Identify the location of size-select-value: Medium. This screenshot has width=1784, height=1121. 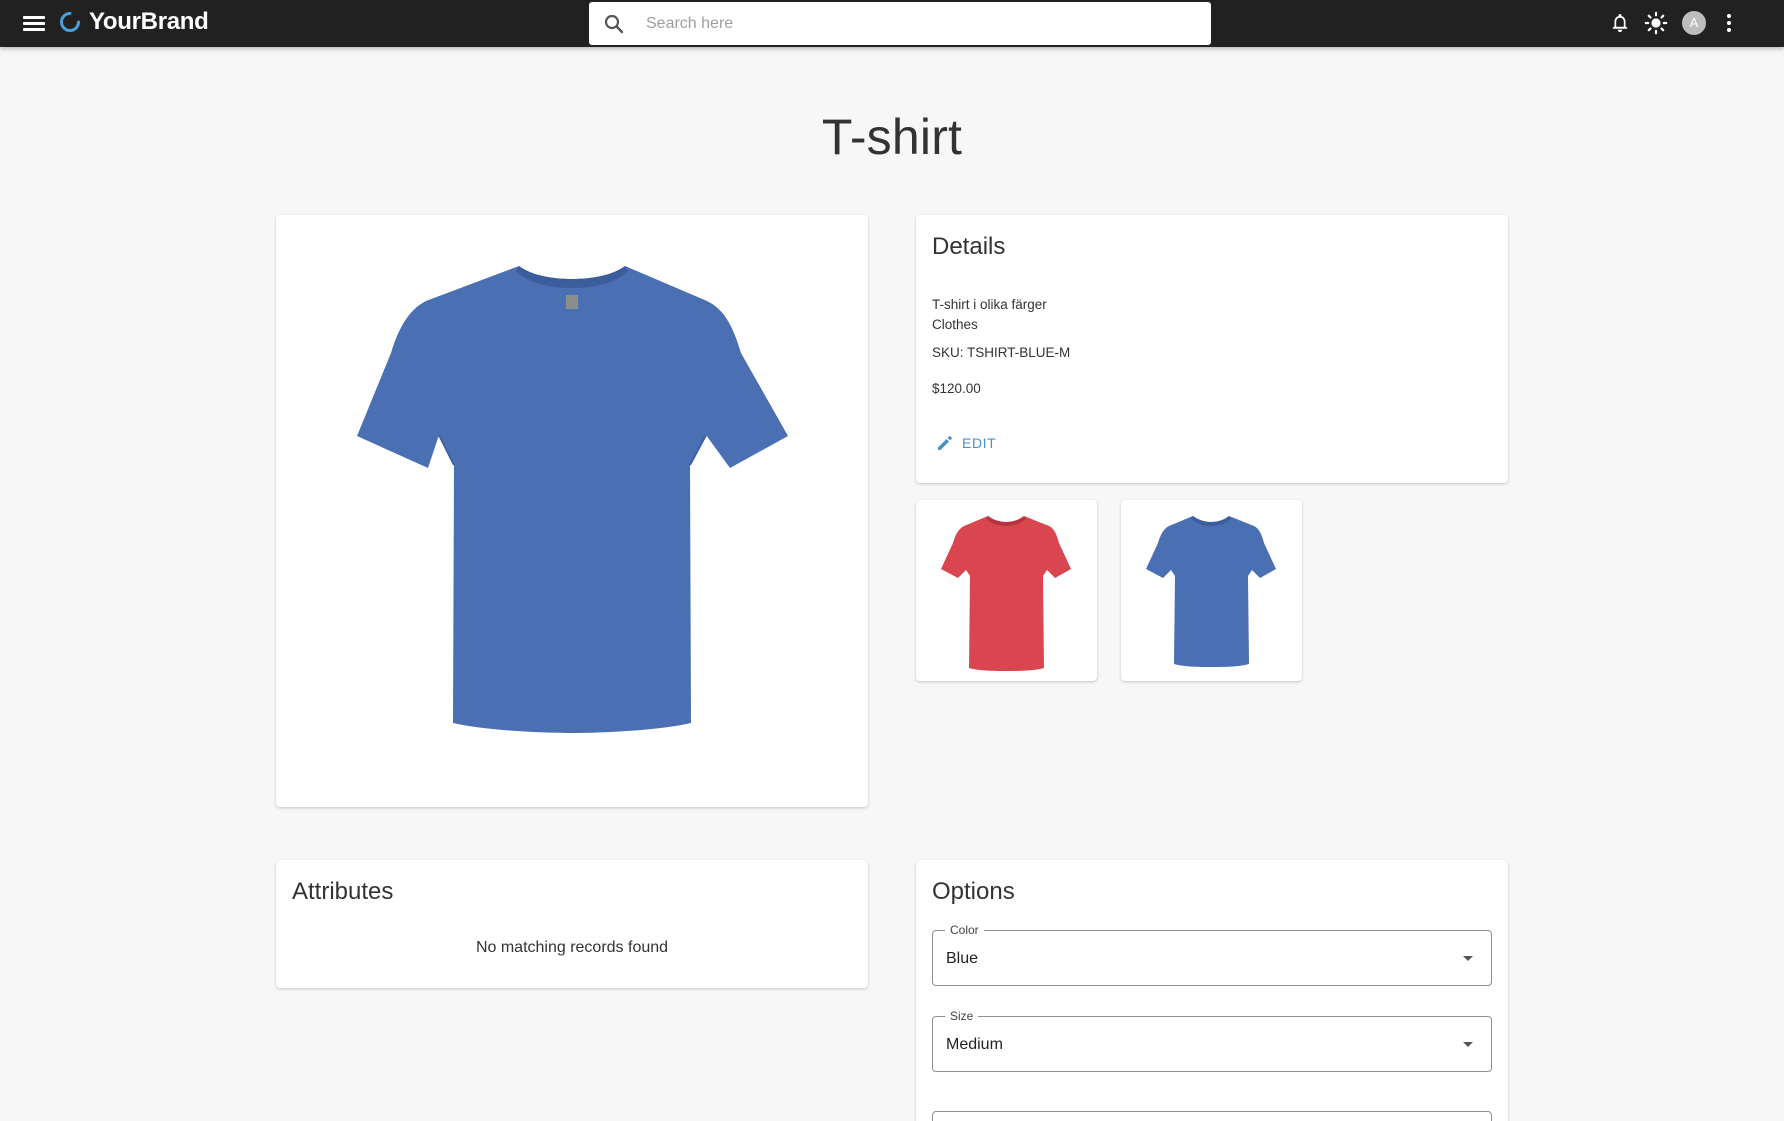
(974, 1044).